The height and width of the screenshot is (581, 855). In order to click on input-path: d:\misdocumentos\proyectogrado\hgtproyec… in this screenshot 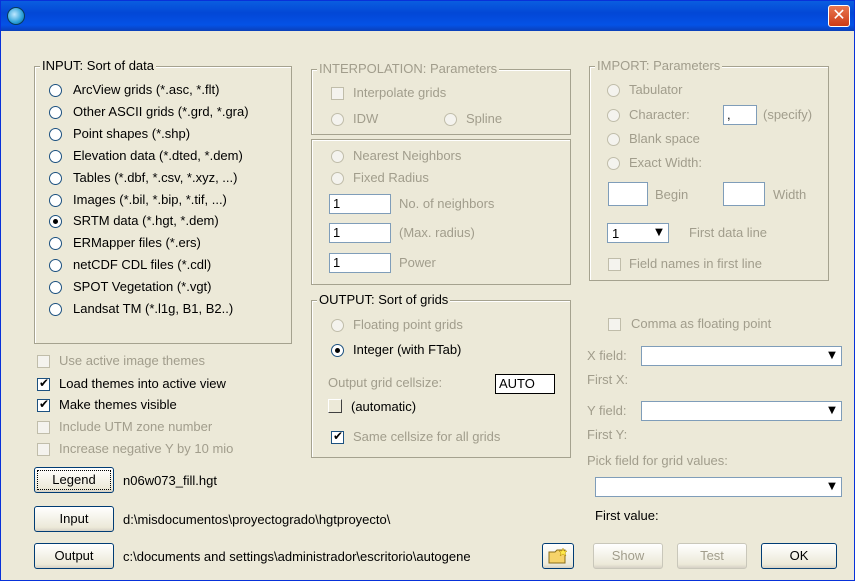, I will do `click(257, 519)`.